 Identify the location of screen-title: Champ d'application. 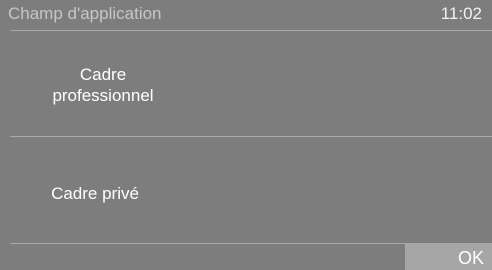
(85, 13).